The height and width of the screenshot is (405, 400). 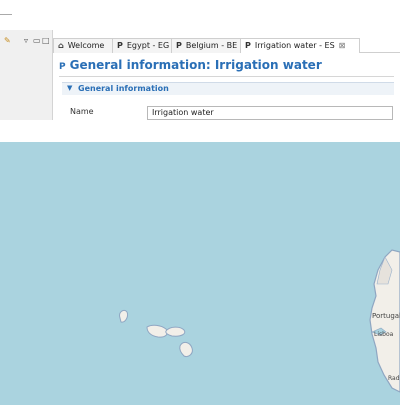 What do you see at coordinates (294, 45) in the screenshot?
I see `tab-label: Irrigation water - ES` at bounding box center [294, 45].